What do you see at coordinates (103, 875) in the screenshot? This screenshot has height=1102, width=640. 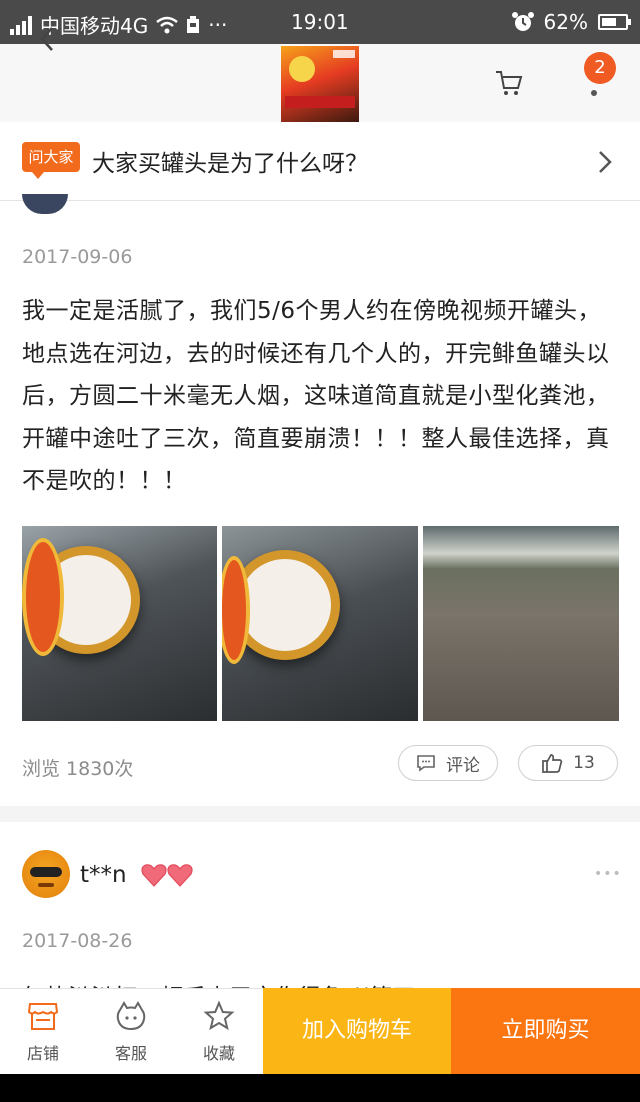 I see `username: t**n` at bounding box center [103, 875].